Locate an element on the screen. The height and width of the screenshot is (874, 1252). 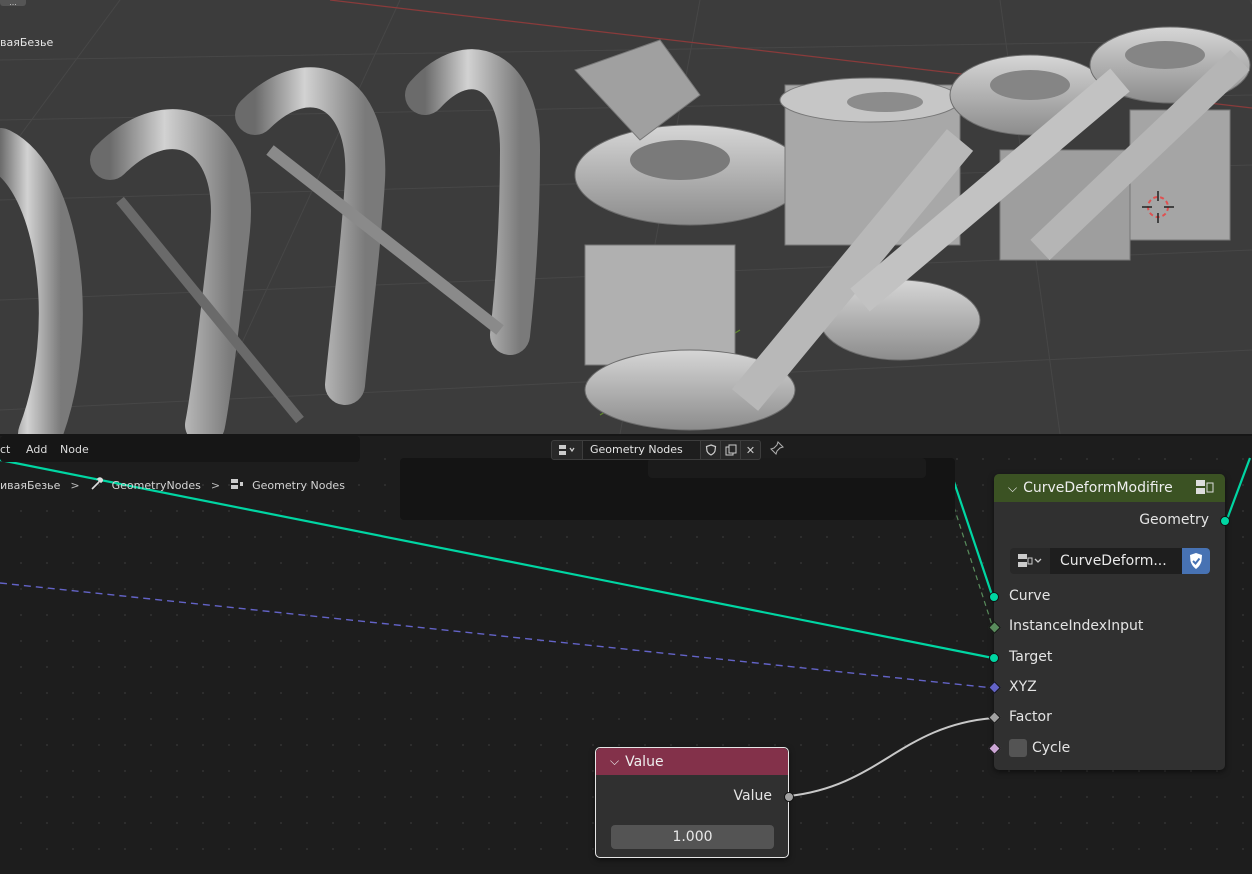
node-header: ⌵ CurveDeformModifire is located at coordinates (1109, 488).